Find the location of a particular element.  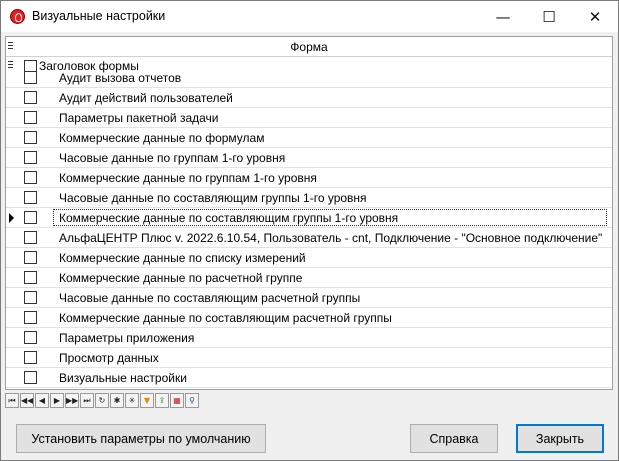

row-label: Часовые данные по группам 1-го уровня is located at coordinates (172, 158).